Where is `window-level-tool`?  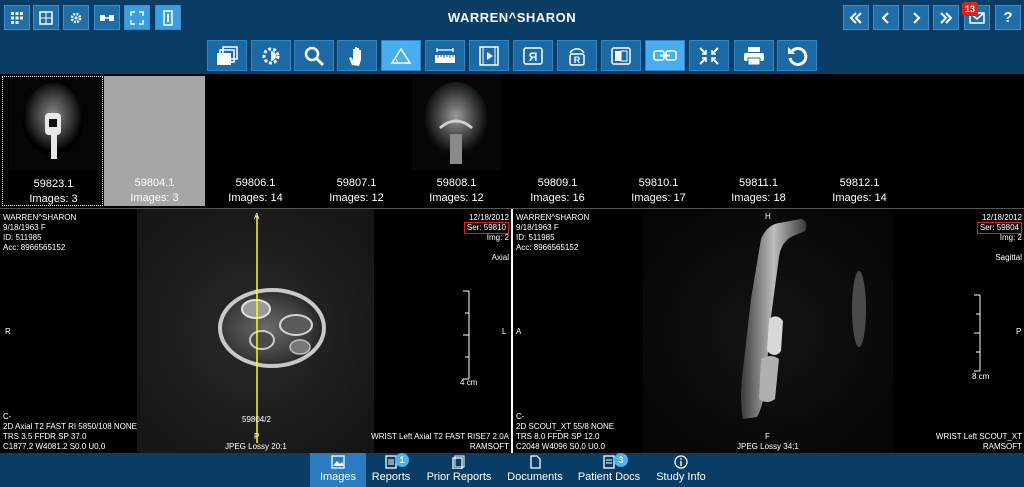
window-level-tool is located at coordinates (271, 55).